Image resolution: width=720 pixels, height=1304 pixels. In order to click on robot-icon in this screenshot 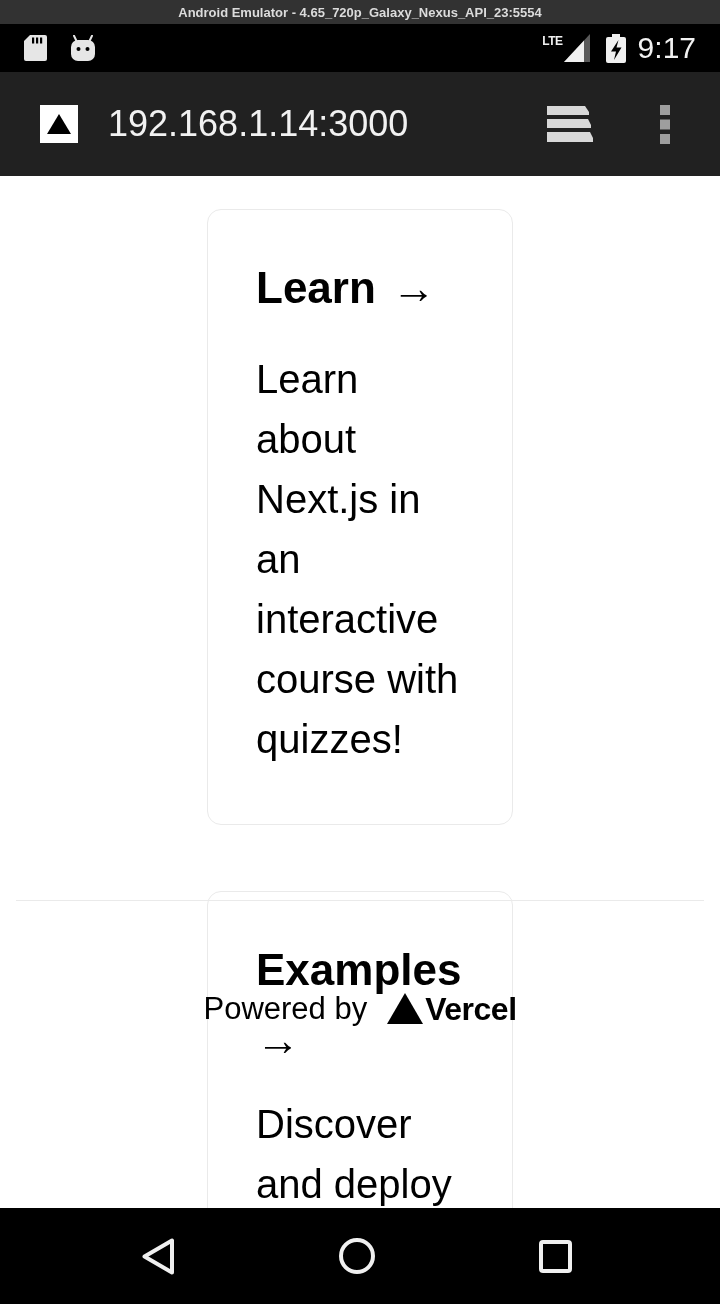, I will do `click(83, 48)`.